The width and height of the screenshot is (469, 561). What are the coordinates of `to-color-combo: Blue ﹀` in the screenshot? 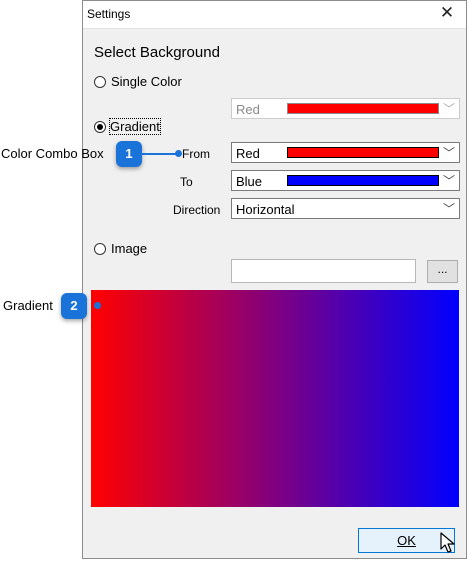 It's located at (345, 180).